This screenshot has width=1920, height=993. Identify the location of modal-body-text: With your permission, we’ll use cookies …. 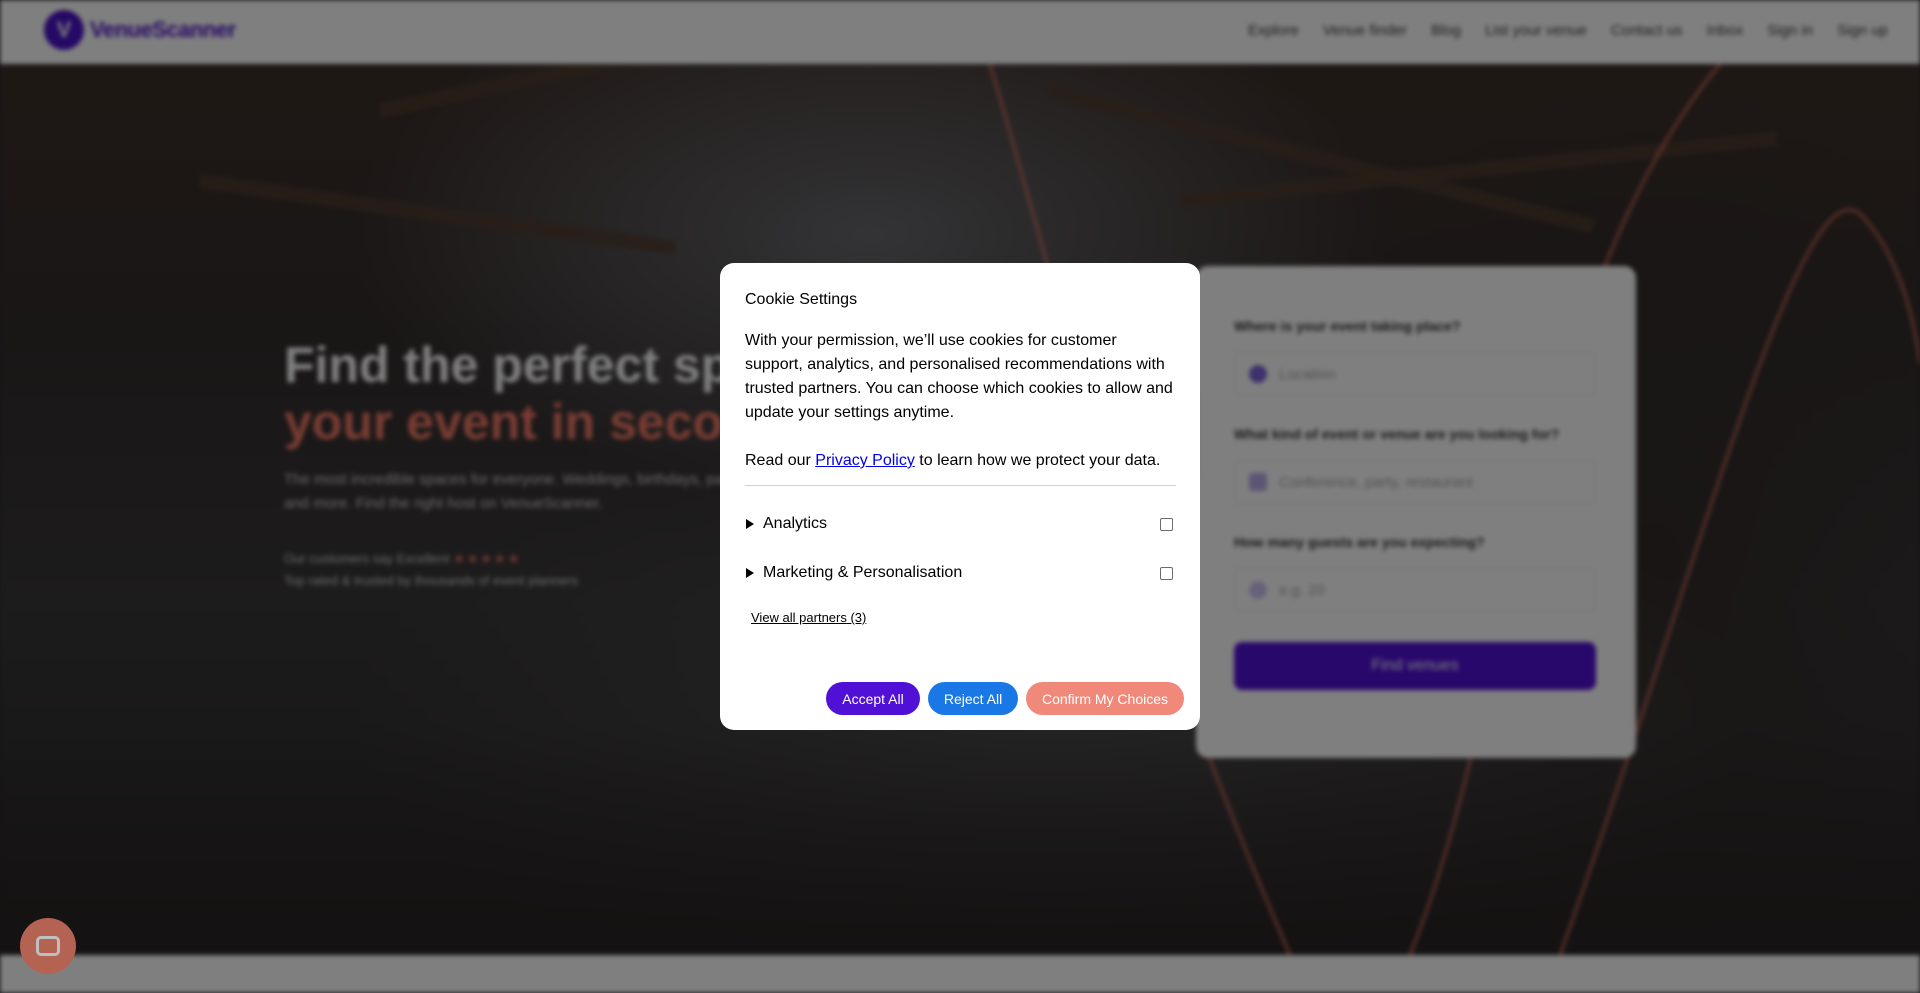
(959, 376).